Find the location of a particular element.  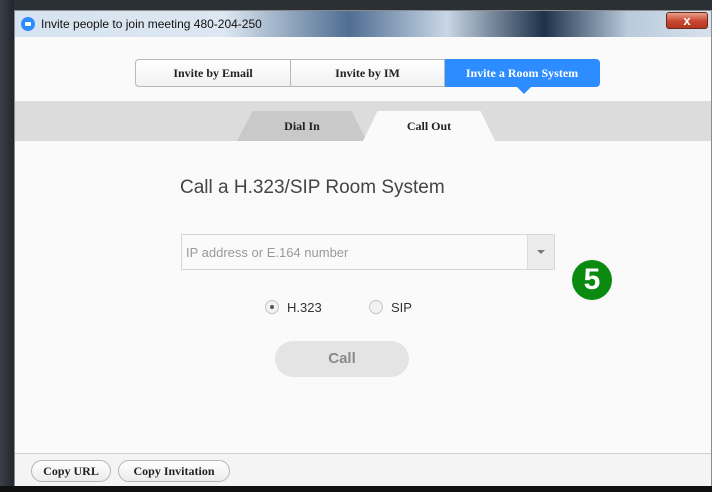

radio-label-sip: SIP is located at coordinates (401, 307).